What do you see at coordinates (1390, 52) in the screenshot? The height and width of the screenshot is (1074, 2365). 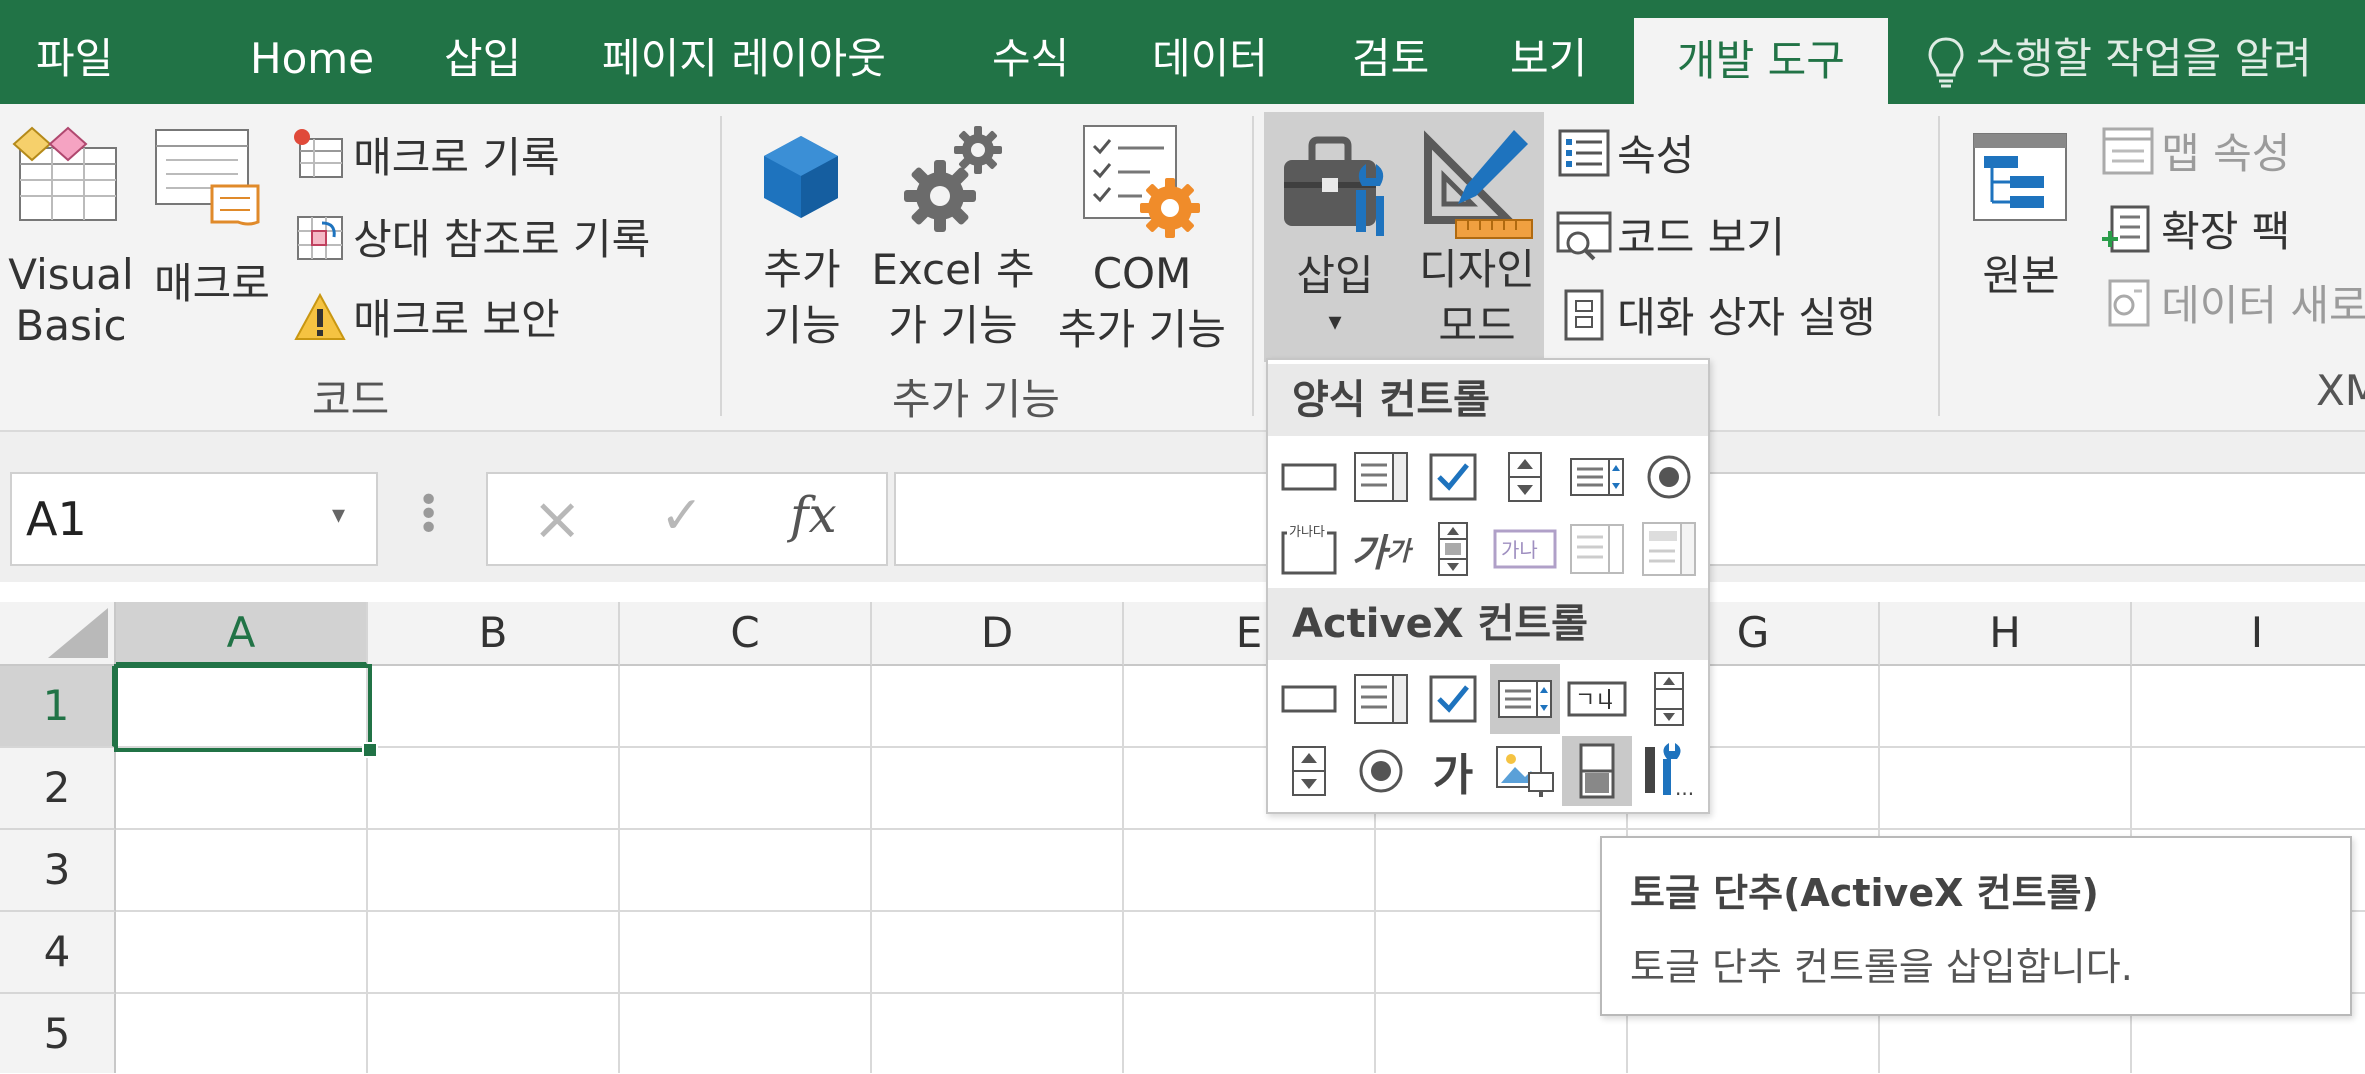 I see `tab-review: 검토` at bounding box center [1390, 52].